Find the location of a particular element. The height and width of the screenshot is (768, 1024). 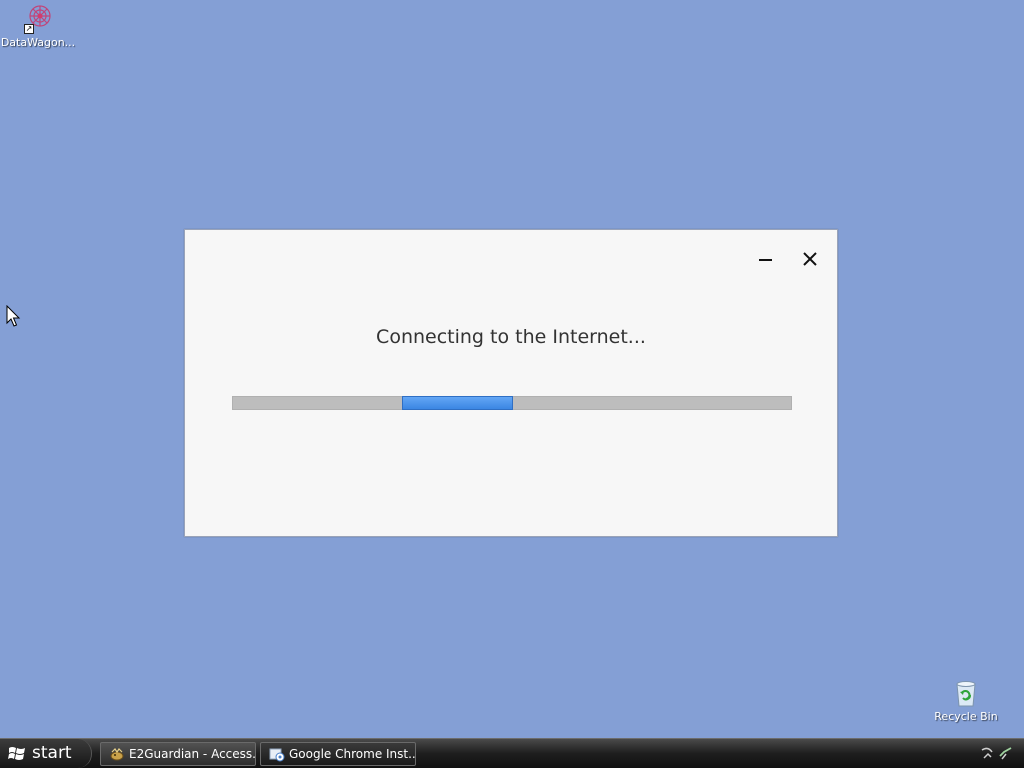

start-button: start is located at coordinates (46, 753).